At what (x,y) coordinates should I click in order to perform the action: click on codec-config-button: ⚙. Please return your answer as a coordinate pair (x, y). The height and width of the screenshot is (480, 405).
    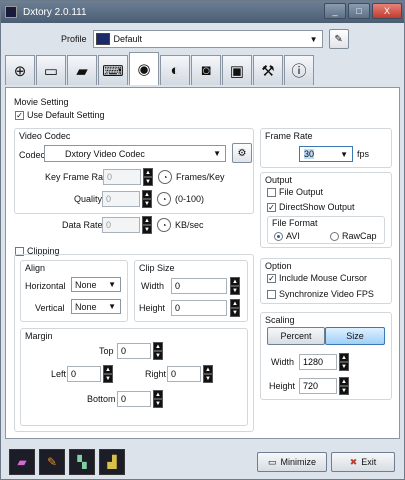
    Looking at the image, I should click on (242, 153).